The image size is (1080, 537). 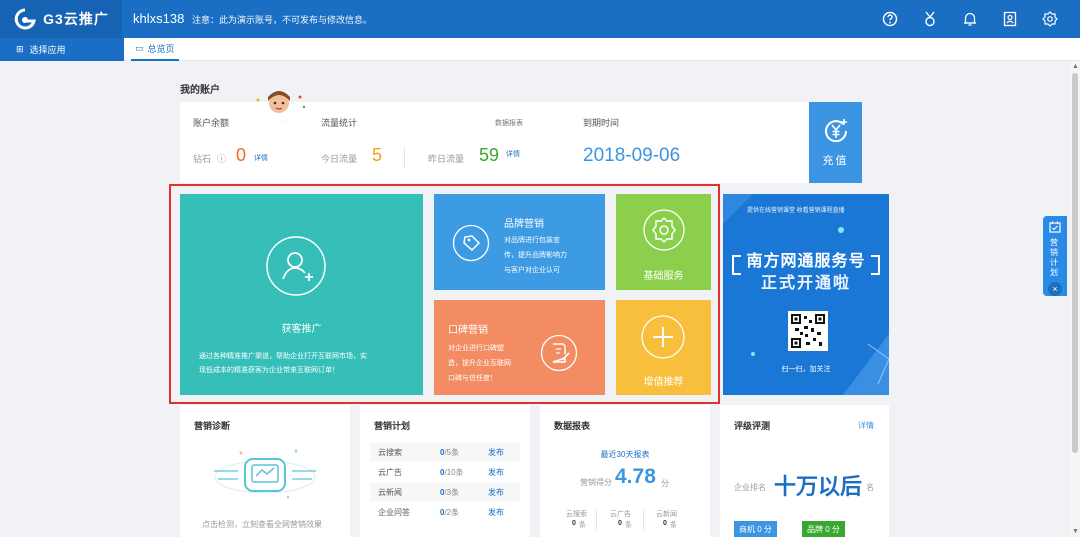 I want to click on tile-word-of-mouth: 口碑营销 对企业进行口碑塑 造，提升企业互联网 口碑与信任度！, so click(x=519, y=347).